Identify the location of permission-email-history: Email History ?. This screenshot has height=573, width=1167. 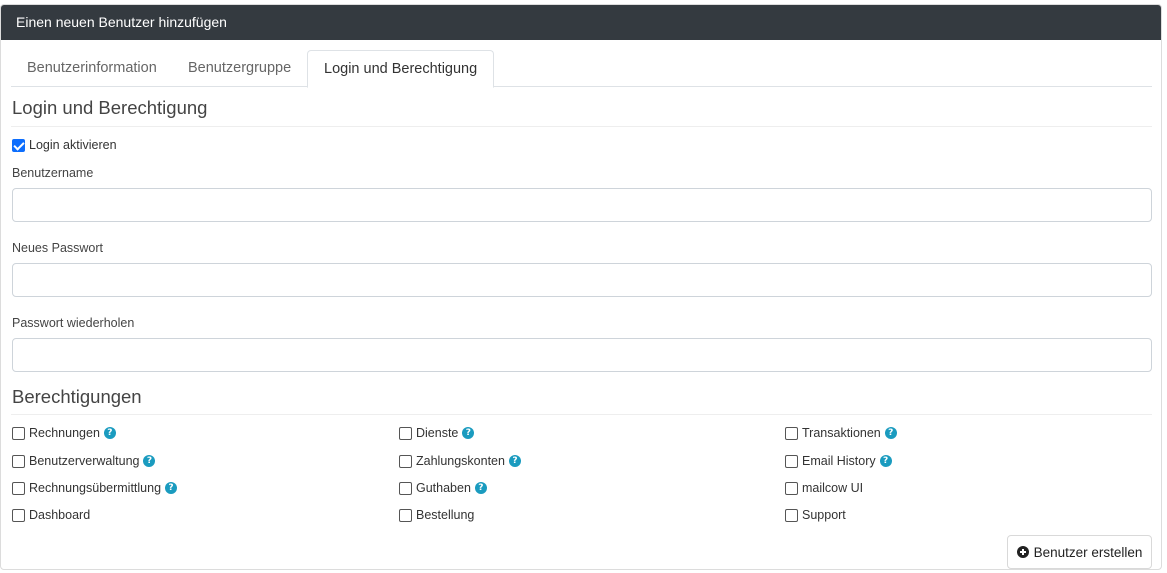
(838, 461).